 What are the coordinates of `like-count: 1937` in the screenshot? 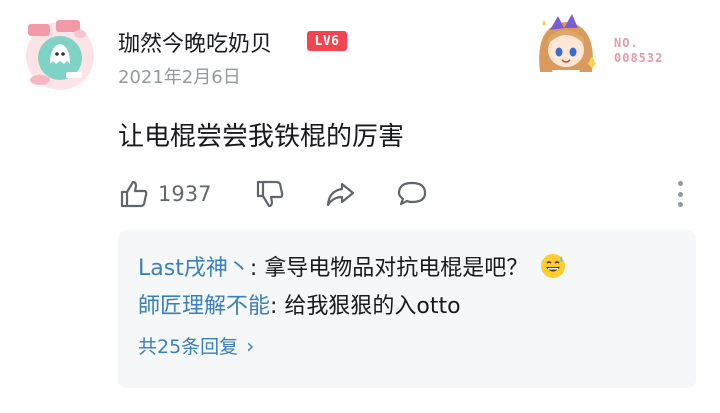 It's located at (185, 194).